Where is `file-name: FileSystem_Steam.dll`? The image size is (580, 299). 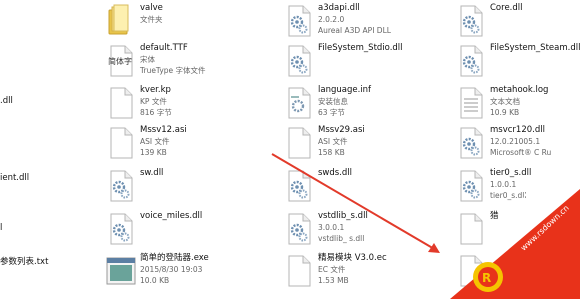
file-name: FileSystem_Steam.dll is located at coordinates (535, 48).